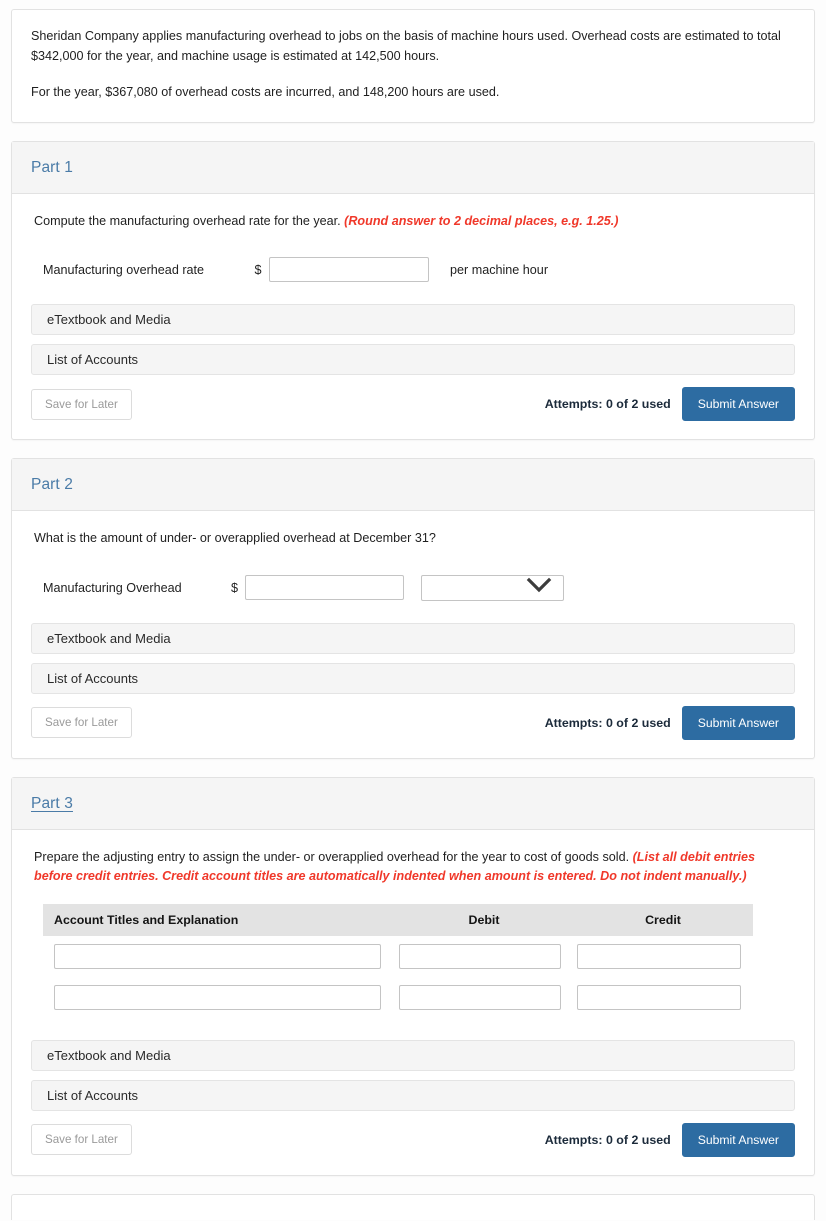 Image resolution: width=826 pixels, height=1221 pixels. What do you see at coordinates (413, 1095) in the screenshot?
I see `part-3-list-of-accounts: List of Accounts` at bounding box center [413, 1095].